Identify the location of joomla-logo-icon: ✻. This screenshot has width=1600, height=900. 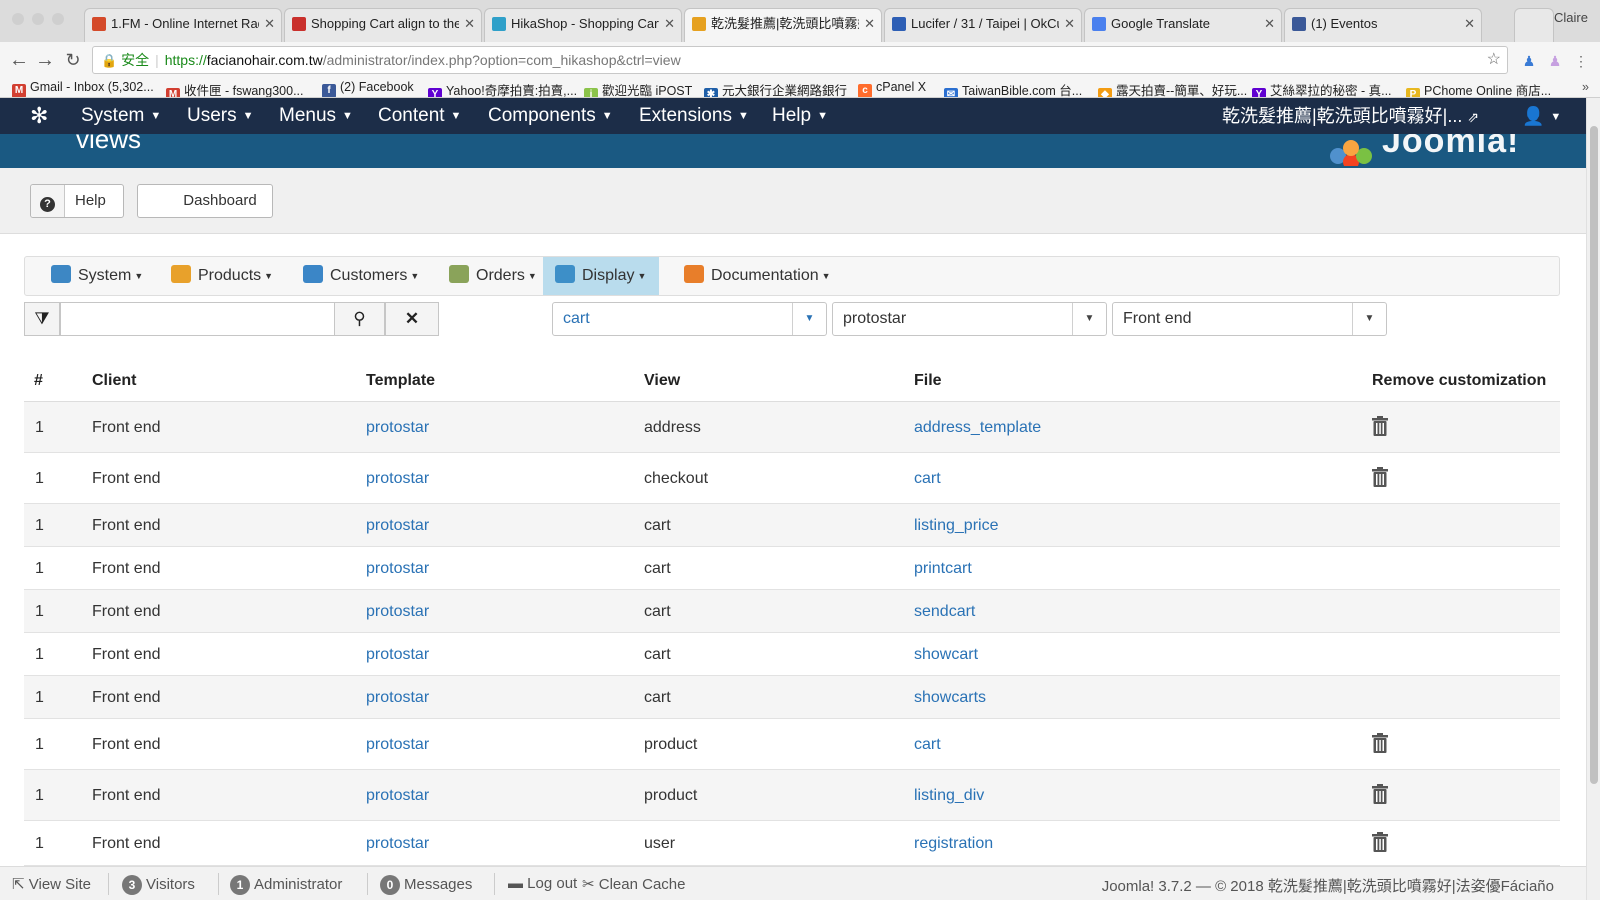
(39, 116).